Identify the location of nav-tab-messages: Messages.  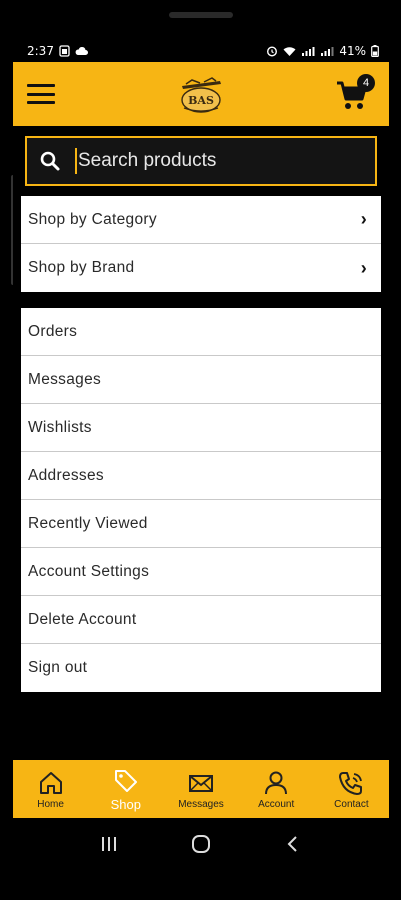
(200, 789).